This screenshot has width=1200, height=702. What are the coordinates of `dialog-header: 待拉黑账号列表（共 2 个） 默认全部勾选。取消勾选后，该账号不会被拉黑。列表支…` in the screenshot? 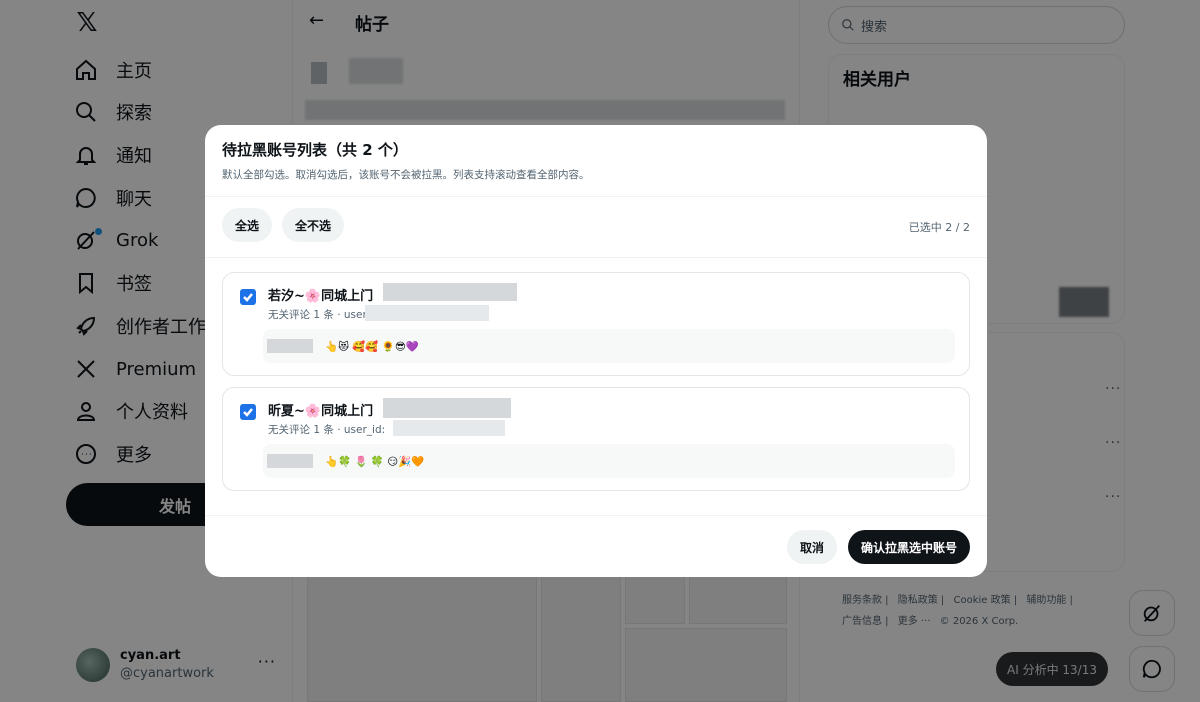 It's located at (596, 161).